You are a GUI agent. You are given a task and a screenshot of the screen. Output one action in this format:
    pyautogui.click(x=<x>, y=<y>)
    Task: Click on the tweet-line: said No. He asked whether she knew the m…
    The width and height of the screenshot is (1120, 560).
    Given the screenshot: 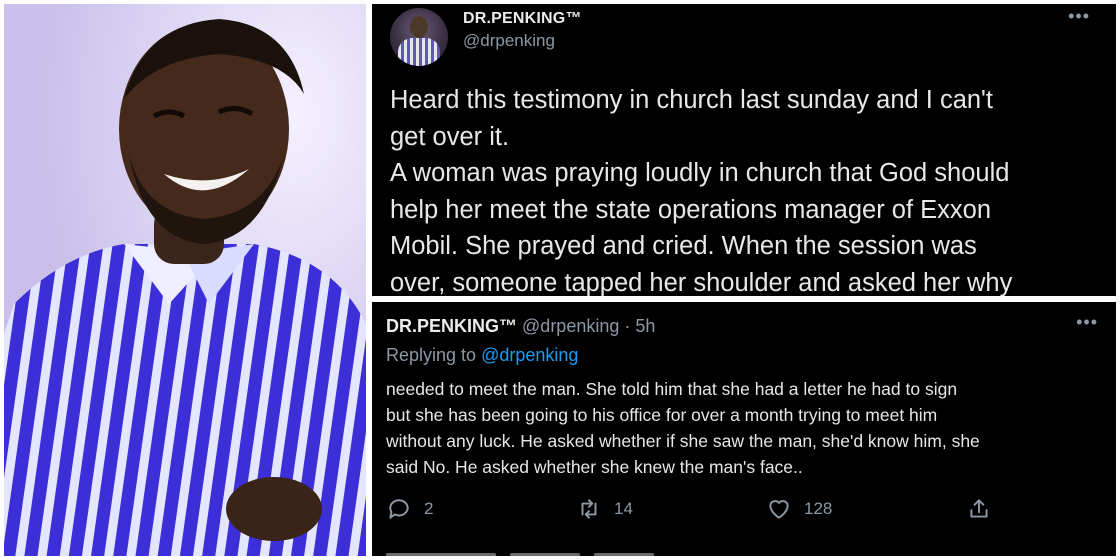 What is the action you would take?
    pyautogui.click(x=594, y=467)
    